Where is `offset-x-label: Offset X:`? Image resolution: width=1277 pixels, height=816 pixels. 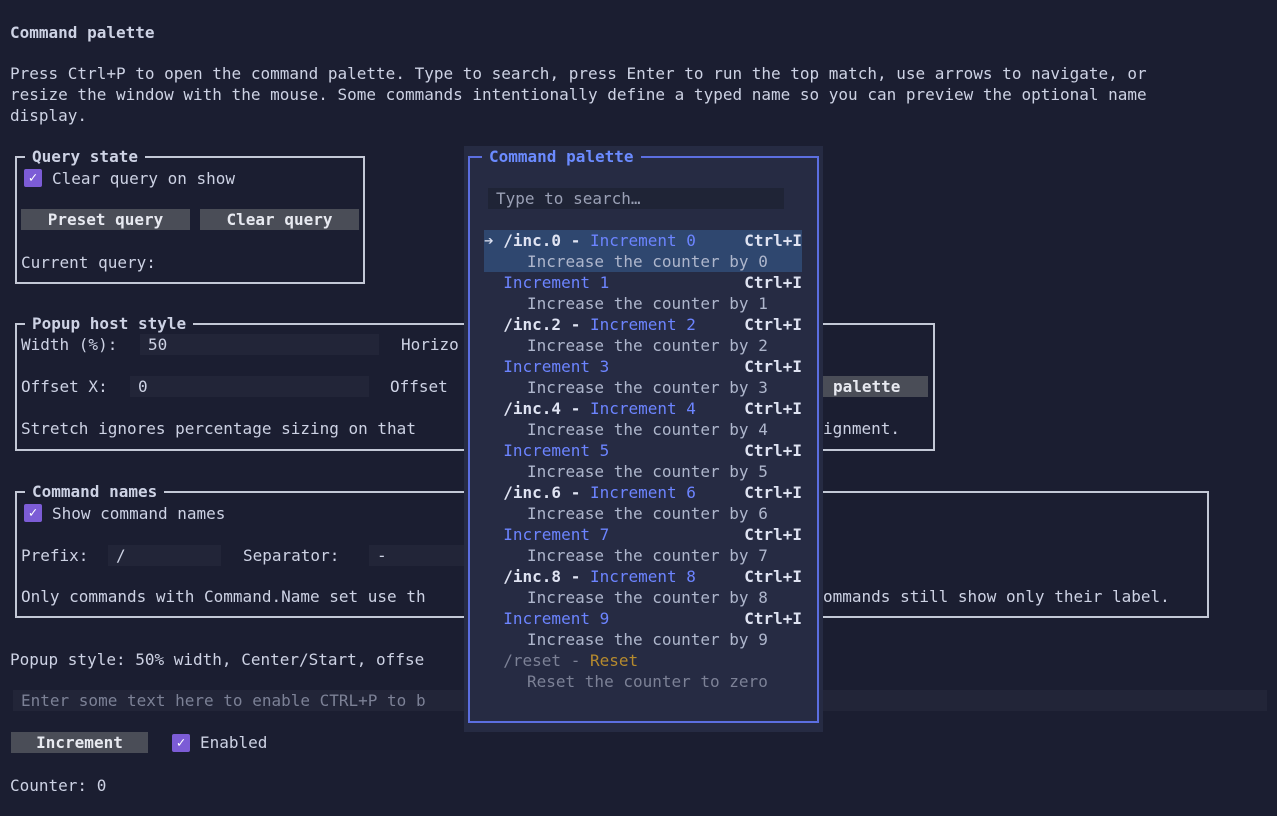
offset-x-label: Offset X: is located at coordinates (64, 386).